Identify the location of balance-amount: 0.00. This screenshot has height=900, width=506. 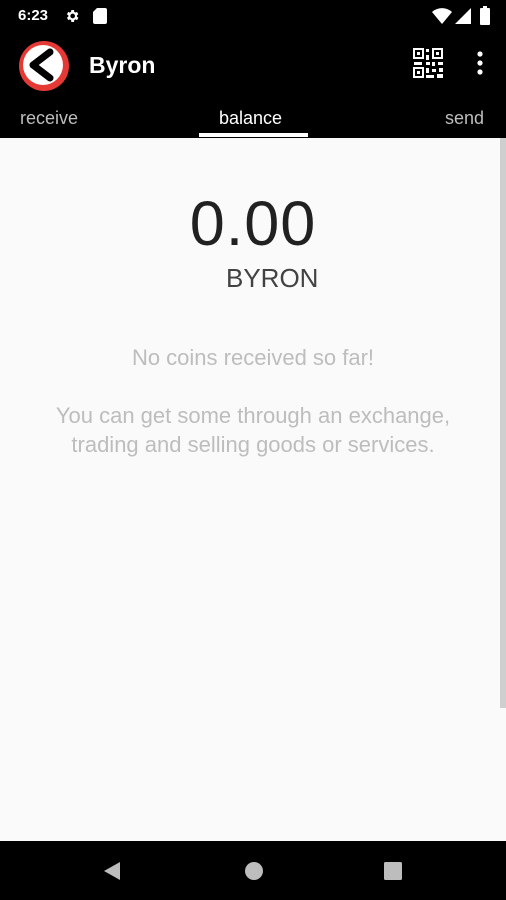
(253, 224).